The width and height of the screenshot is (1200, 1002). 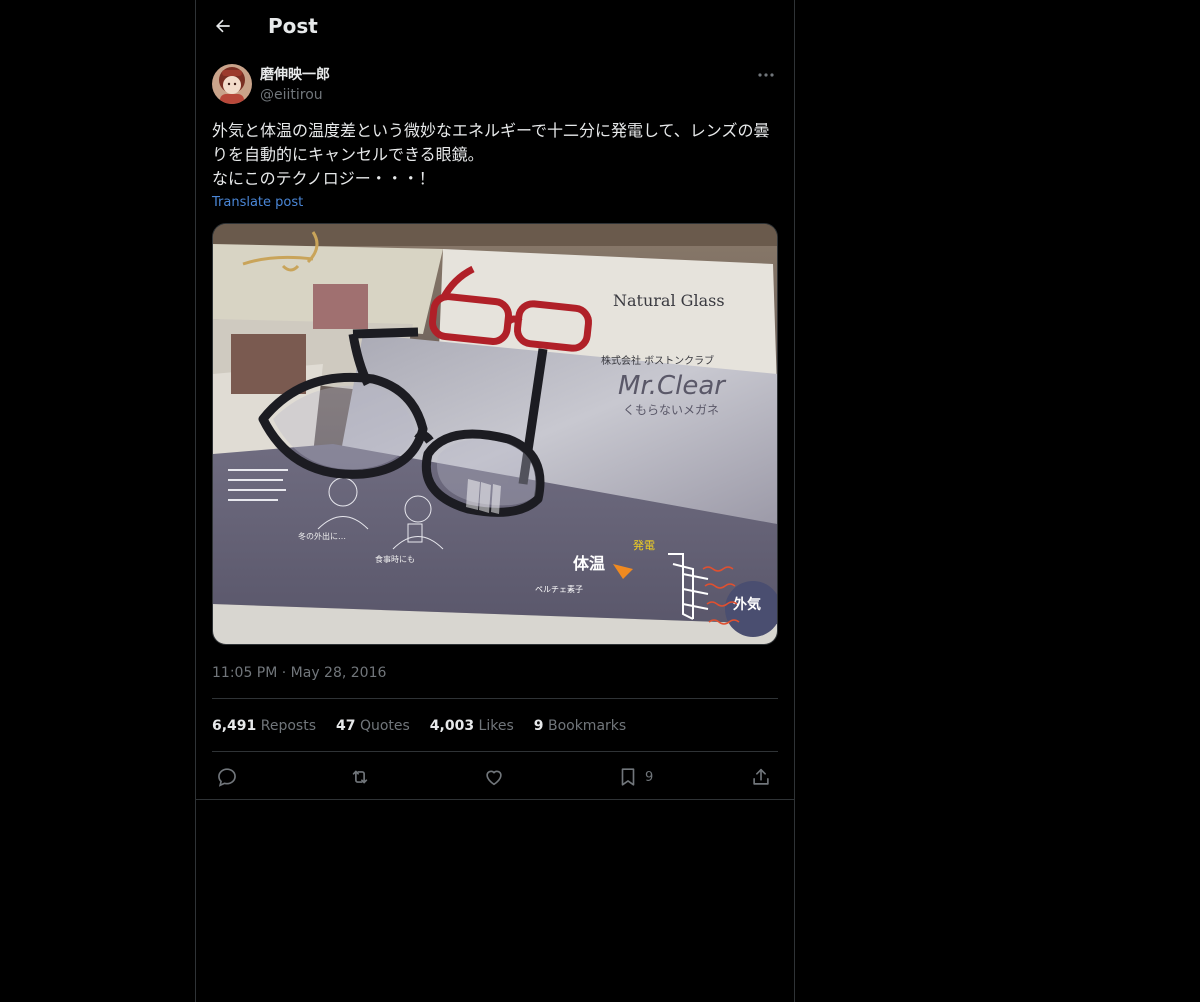 What do you see at coordinates (395, 559) in the screenshot?
I see `image-mealtime-text: 食事時にも` at bounding box center [395, 559].